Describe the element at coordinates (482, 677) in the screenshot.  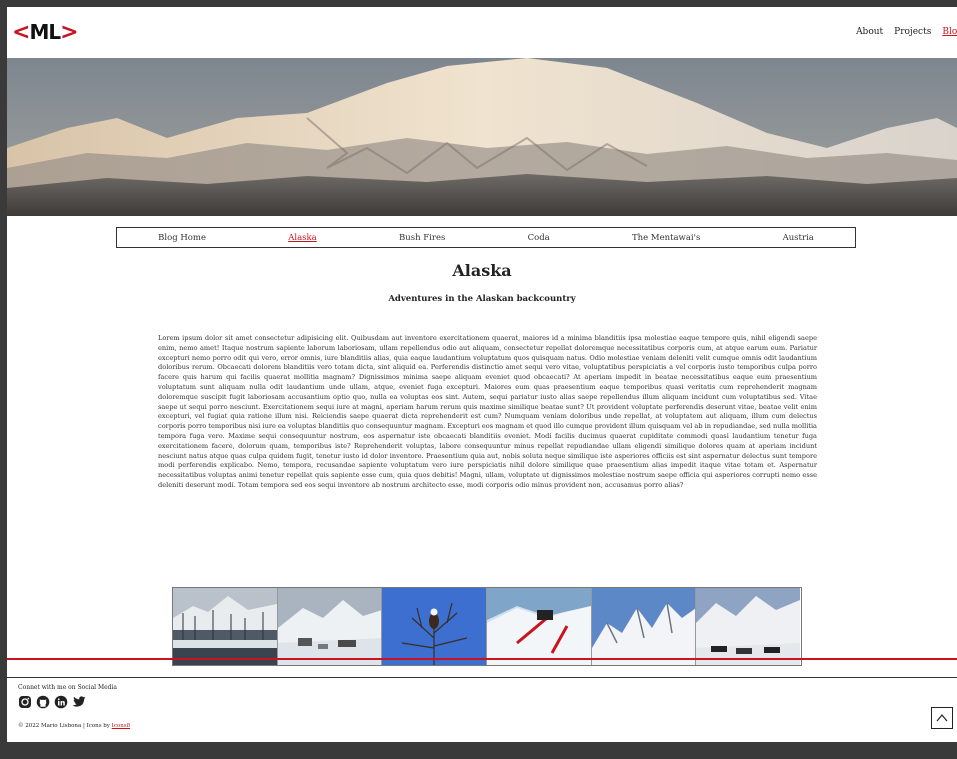
I see `footer-divider` at that location.